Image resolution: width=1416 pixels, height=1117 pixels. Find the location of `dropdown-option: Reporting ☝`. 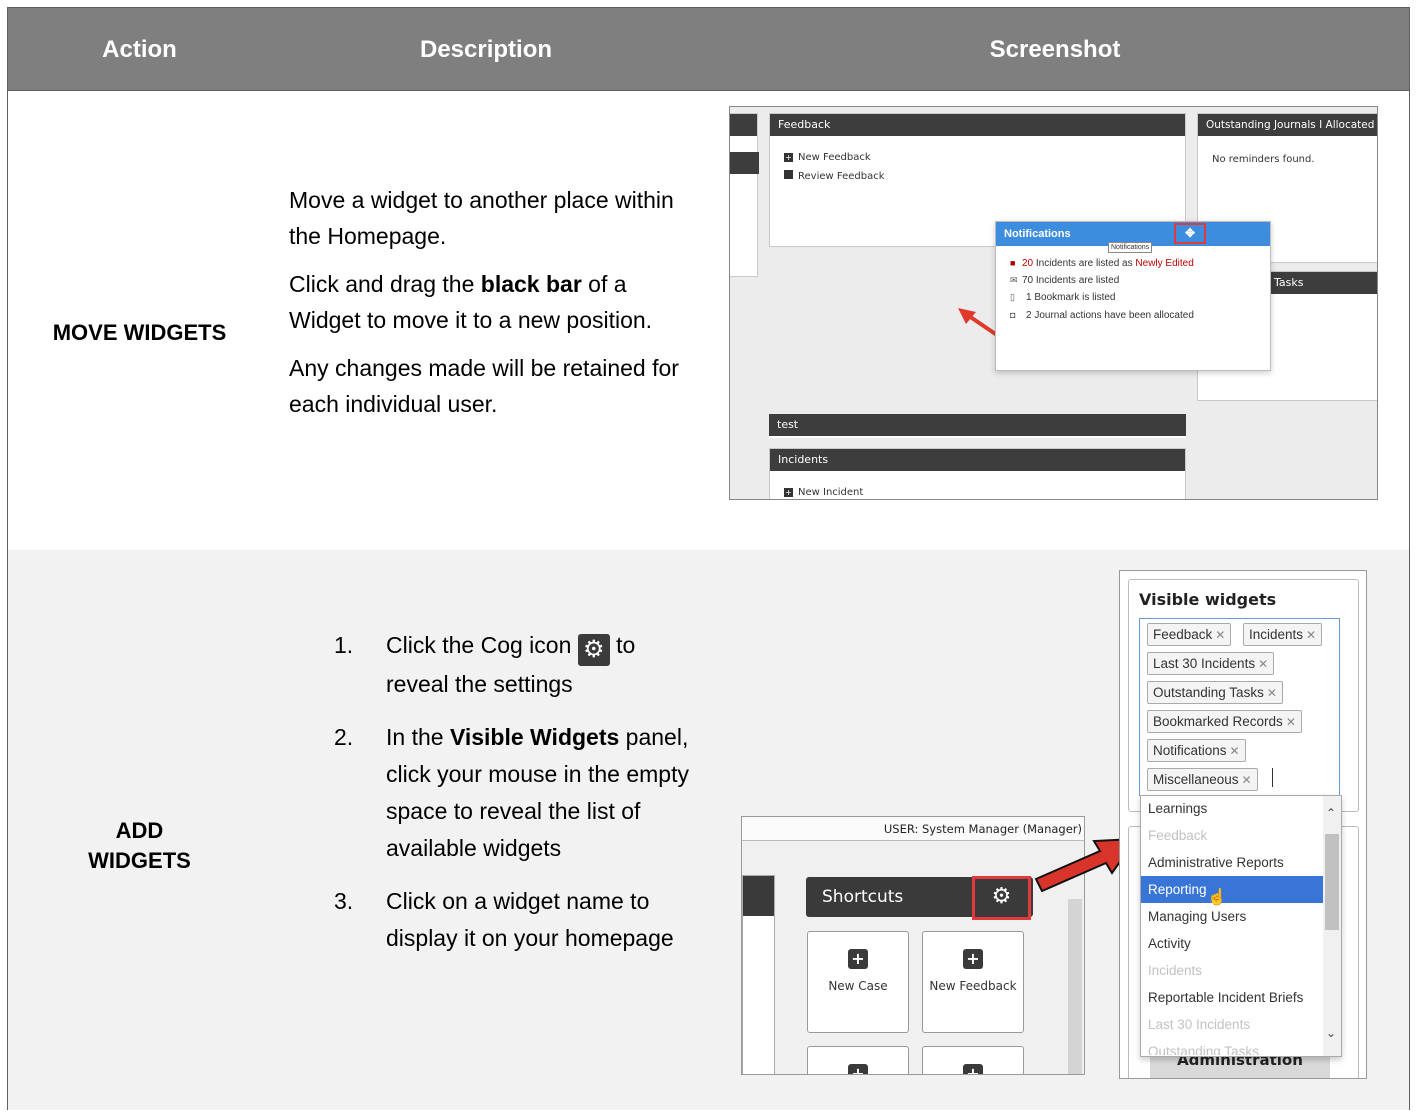

dropdown-option: Reporting ☝ is located at coordinates (1232, 891).